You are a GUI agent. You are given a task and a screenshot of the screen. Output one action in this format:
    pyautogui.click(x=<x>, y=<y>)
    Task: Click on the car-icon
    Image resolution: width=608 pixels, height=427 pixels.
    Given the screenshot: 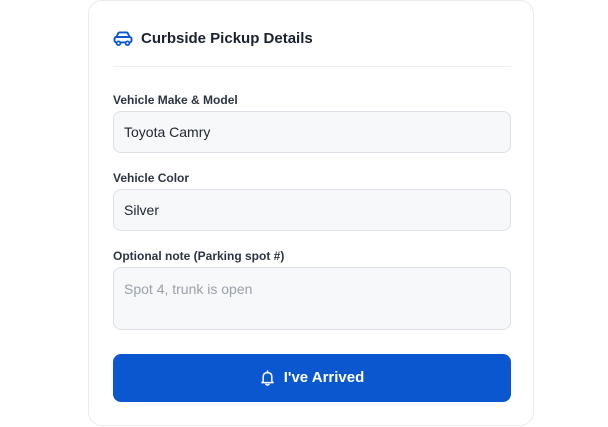 What is the action you would take?
    pyautogui.click(x=123, y=38)
    